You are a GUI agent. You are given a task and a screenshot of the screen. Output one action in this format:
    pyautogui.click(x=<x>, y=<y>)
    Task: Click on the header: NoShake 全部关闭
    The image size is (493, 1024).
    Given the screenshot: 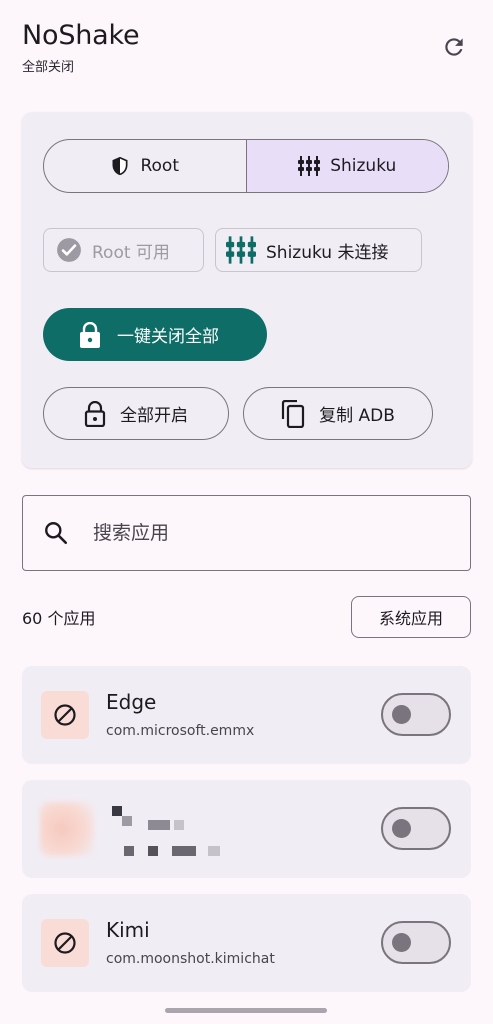 What is the action you would take?
    pyautogui.click(x=81, y=47)
    